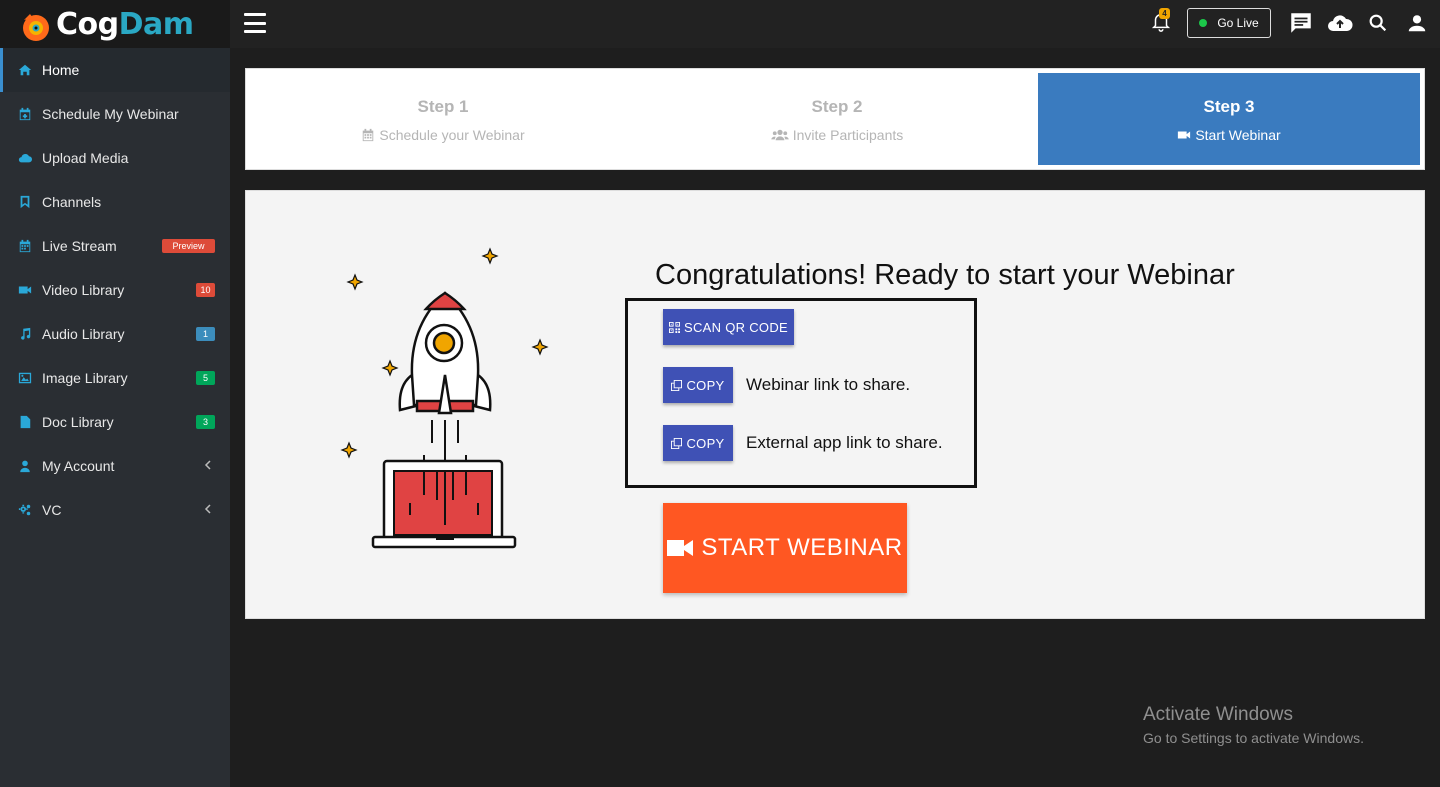 This screenshot has width=1440, height=787. What do you see at coordinates (1218, 714) in the screenshot?
I see `activate-windows-title: Activate Windows` at bounding box center [1218, 714].